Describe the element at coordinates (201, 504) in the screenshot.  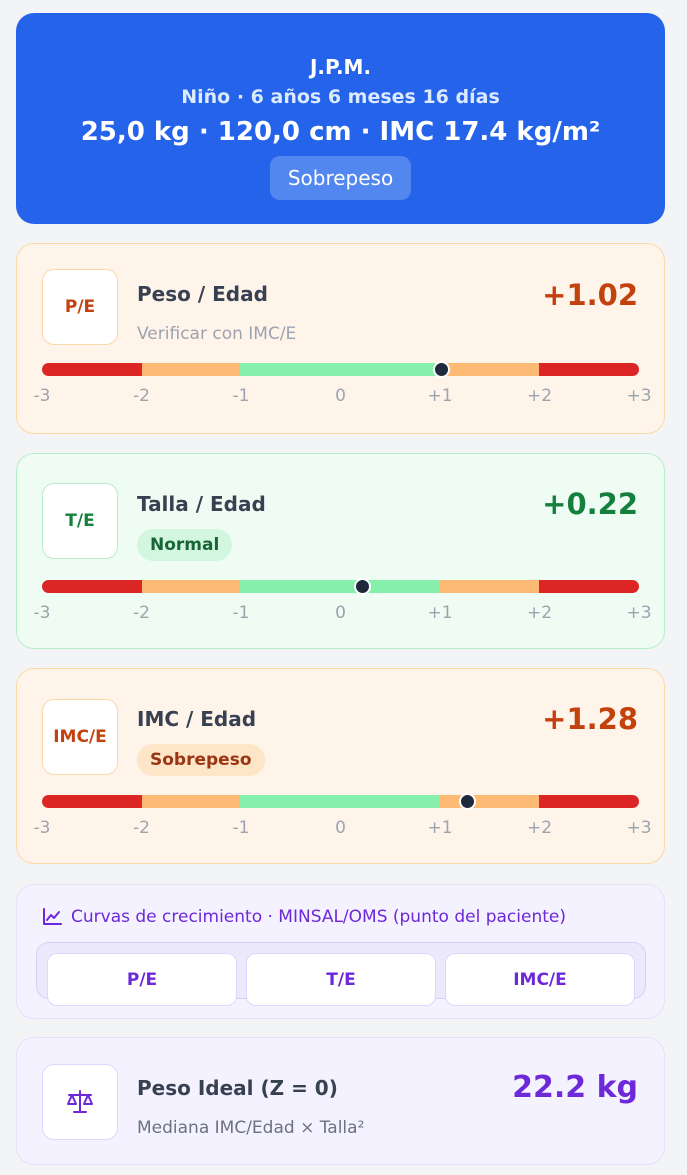
I see `indicator-title: Talla / Edad` at that location.